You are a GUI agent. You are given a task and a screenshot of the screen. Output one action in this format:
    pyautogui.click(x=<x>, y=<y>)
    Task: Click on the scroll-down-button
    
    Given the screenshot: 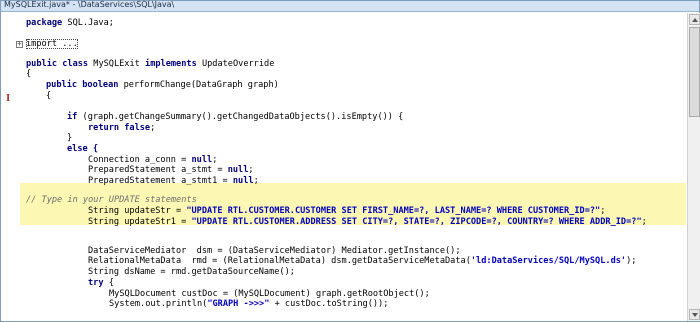 What is the action you would take?
    pyautogui.click(x=694, y=314)
    